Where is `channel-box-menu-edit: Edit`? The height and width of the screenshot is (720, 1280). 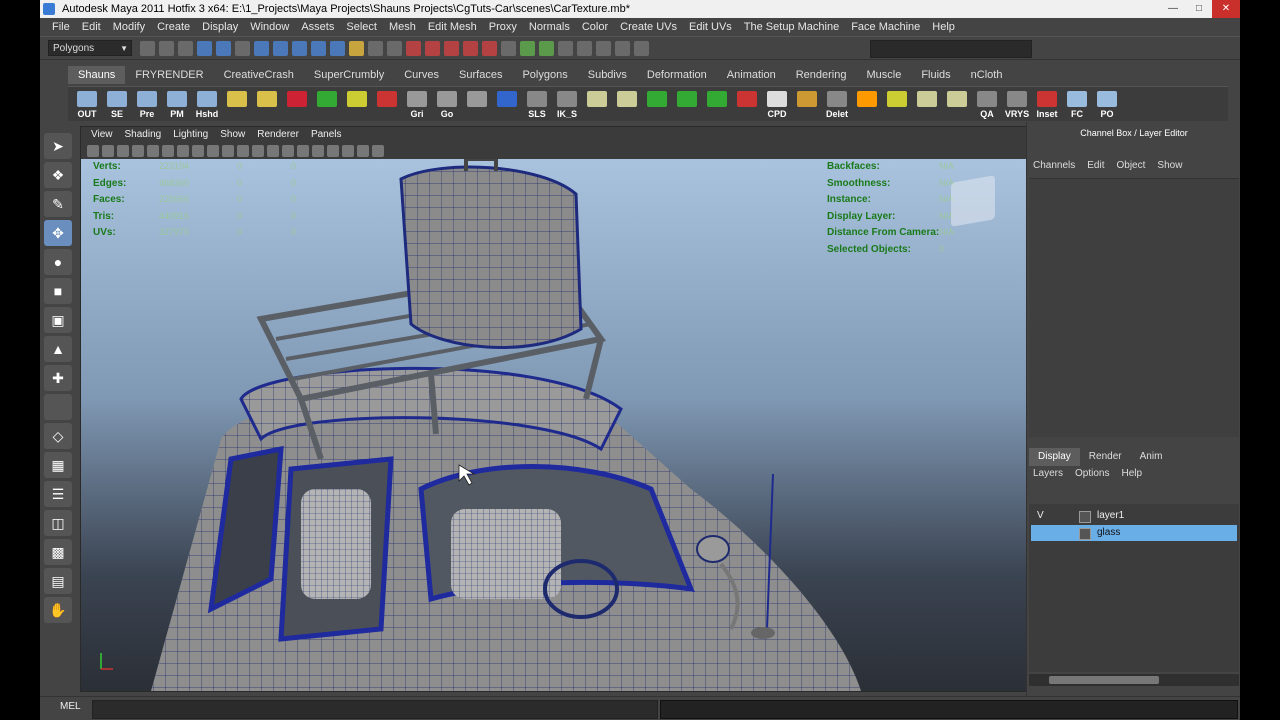 channel-box-menu-edit: Edit is located at coordinates (1095, 165).